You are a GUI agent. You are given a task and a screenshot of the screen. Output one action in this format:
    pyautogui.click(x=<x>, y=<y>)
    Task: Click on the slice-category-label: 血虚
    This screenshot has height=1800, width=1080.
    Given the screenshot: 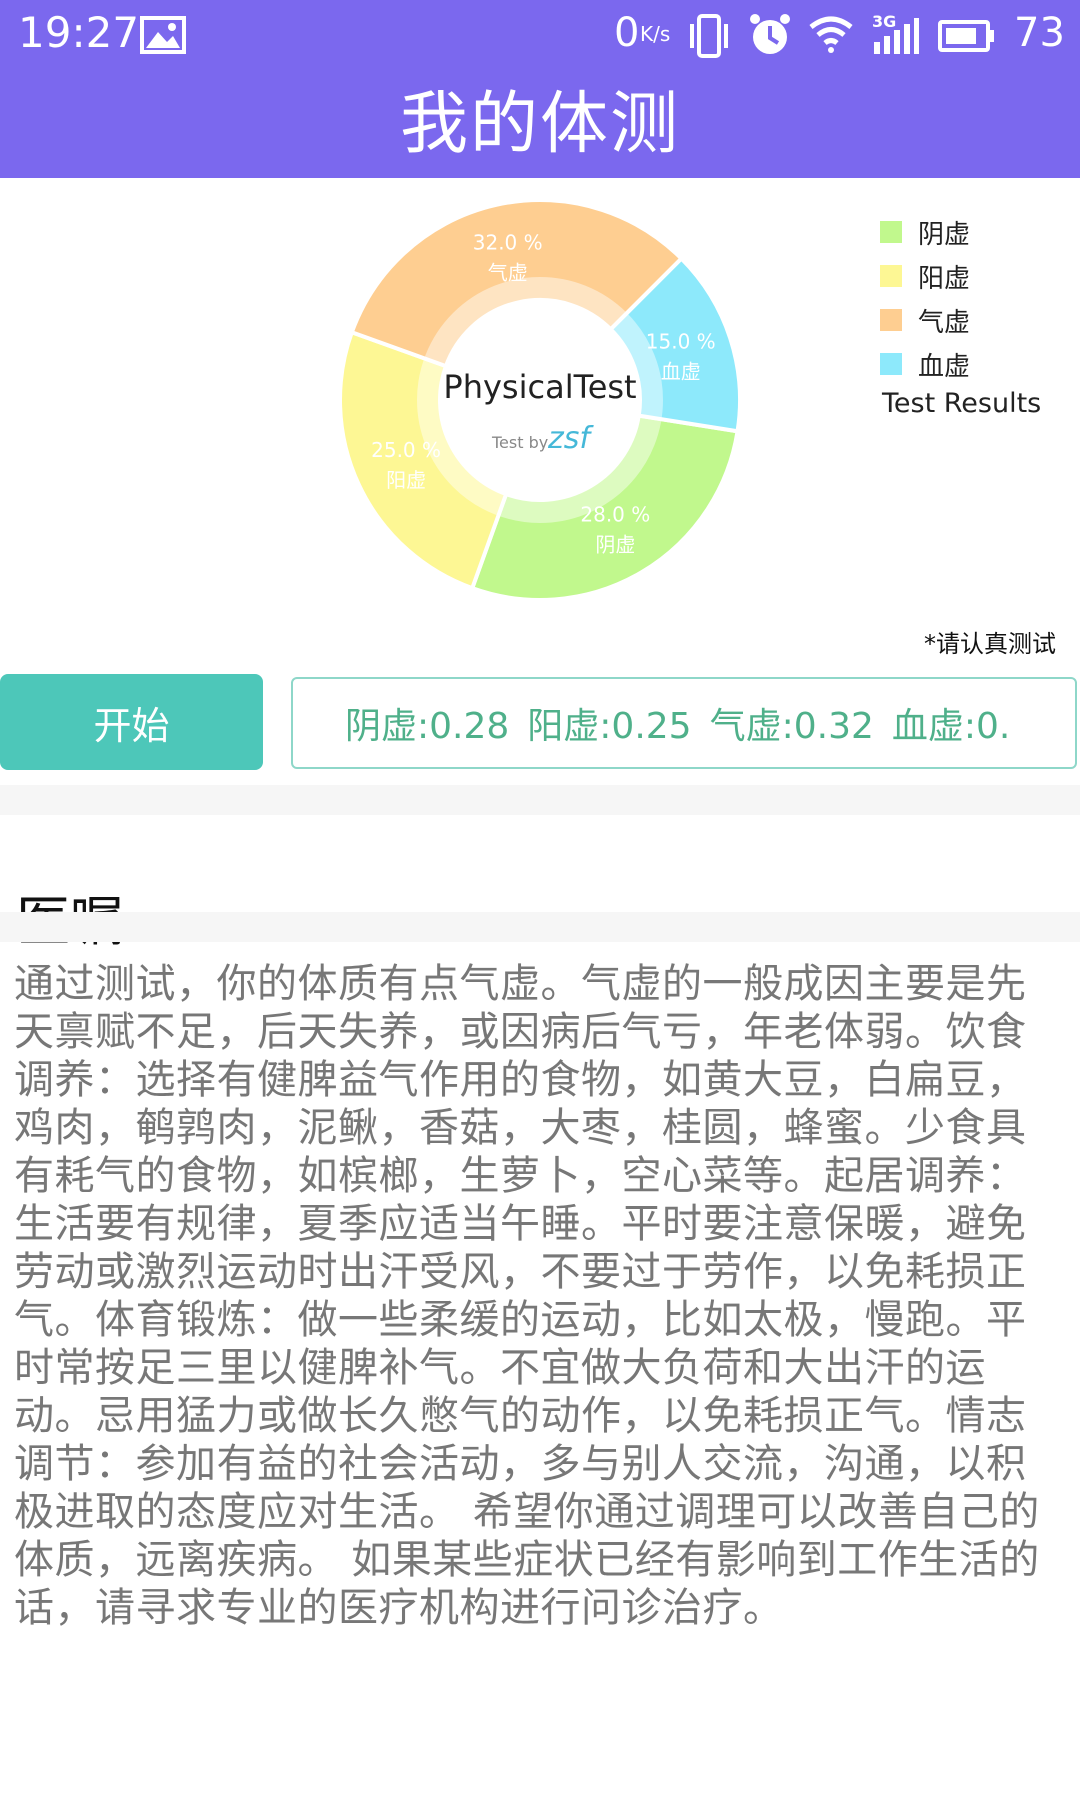 What is the action you would take?
    pyautogui.click(x=681, y=371)
    